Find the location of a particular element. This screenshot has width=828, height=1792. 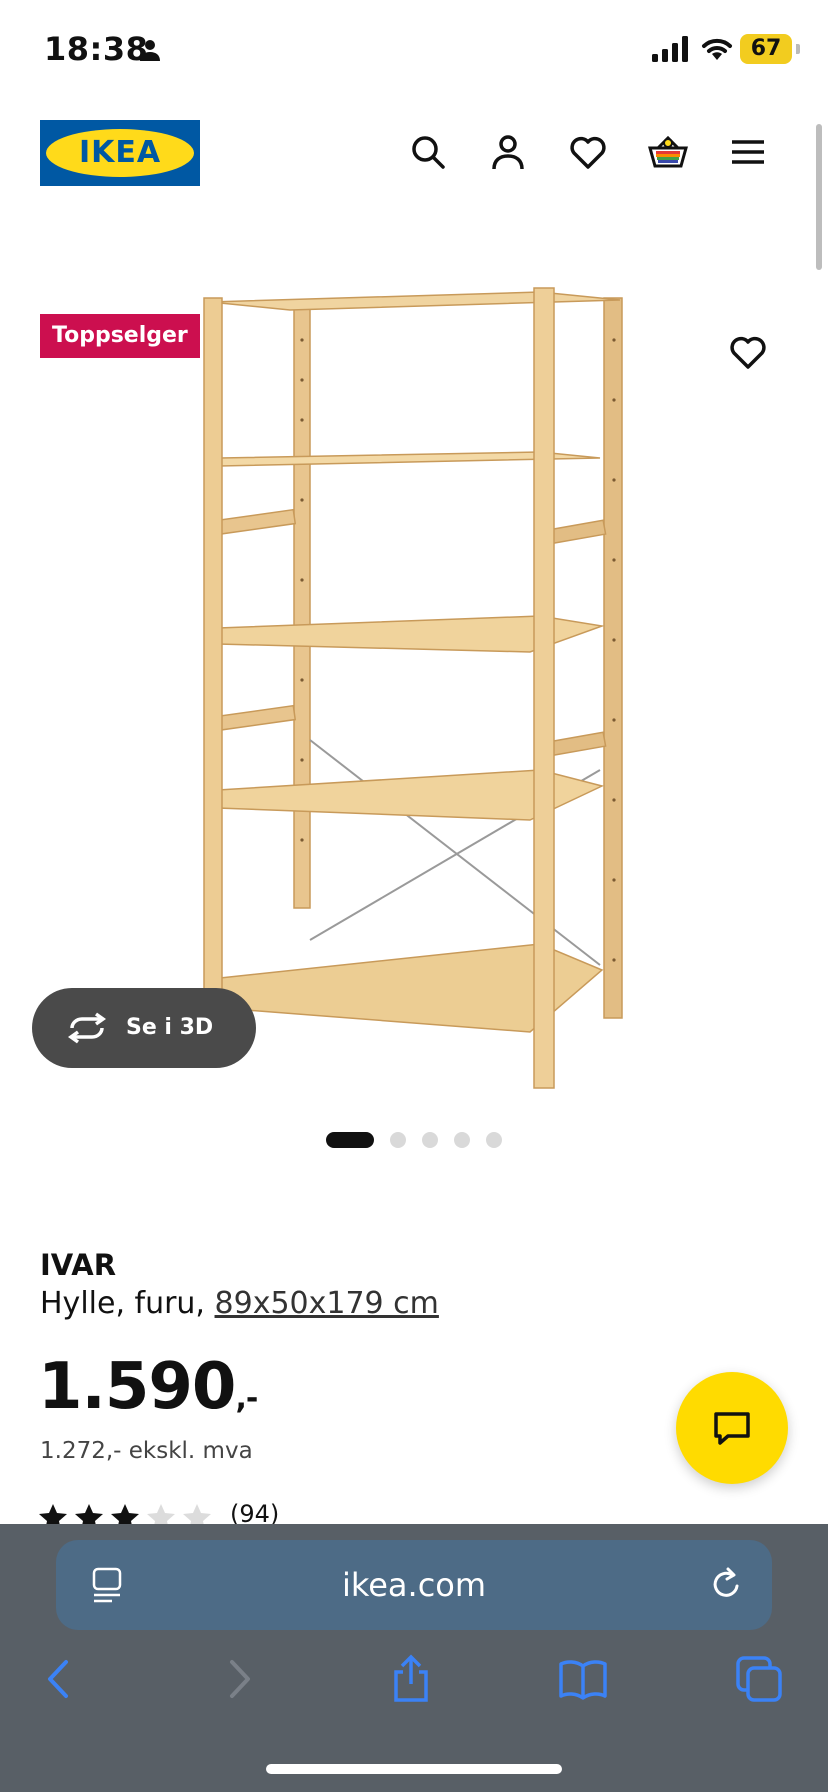

forward-icon is located at coordinates (240, 1679).